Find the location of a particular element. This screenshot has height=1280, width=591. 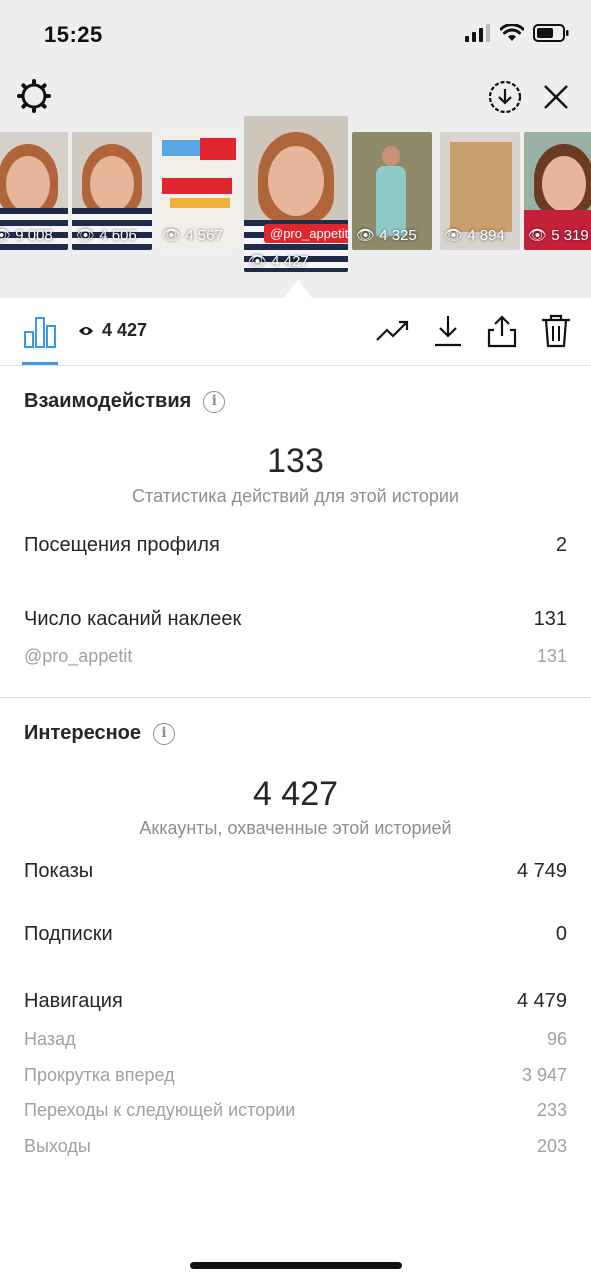

status-icons is located at coordinates (517, 33).